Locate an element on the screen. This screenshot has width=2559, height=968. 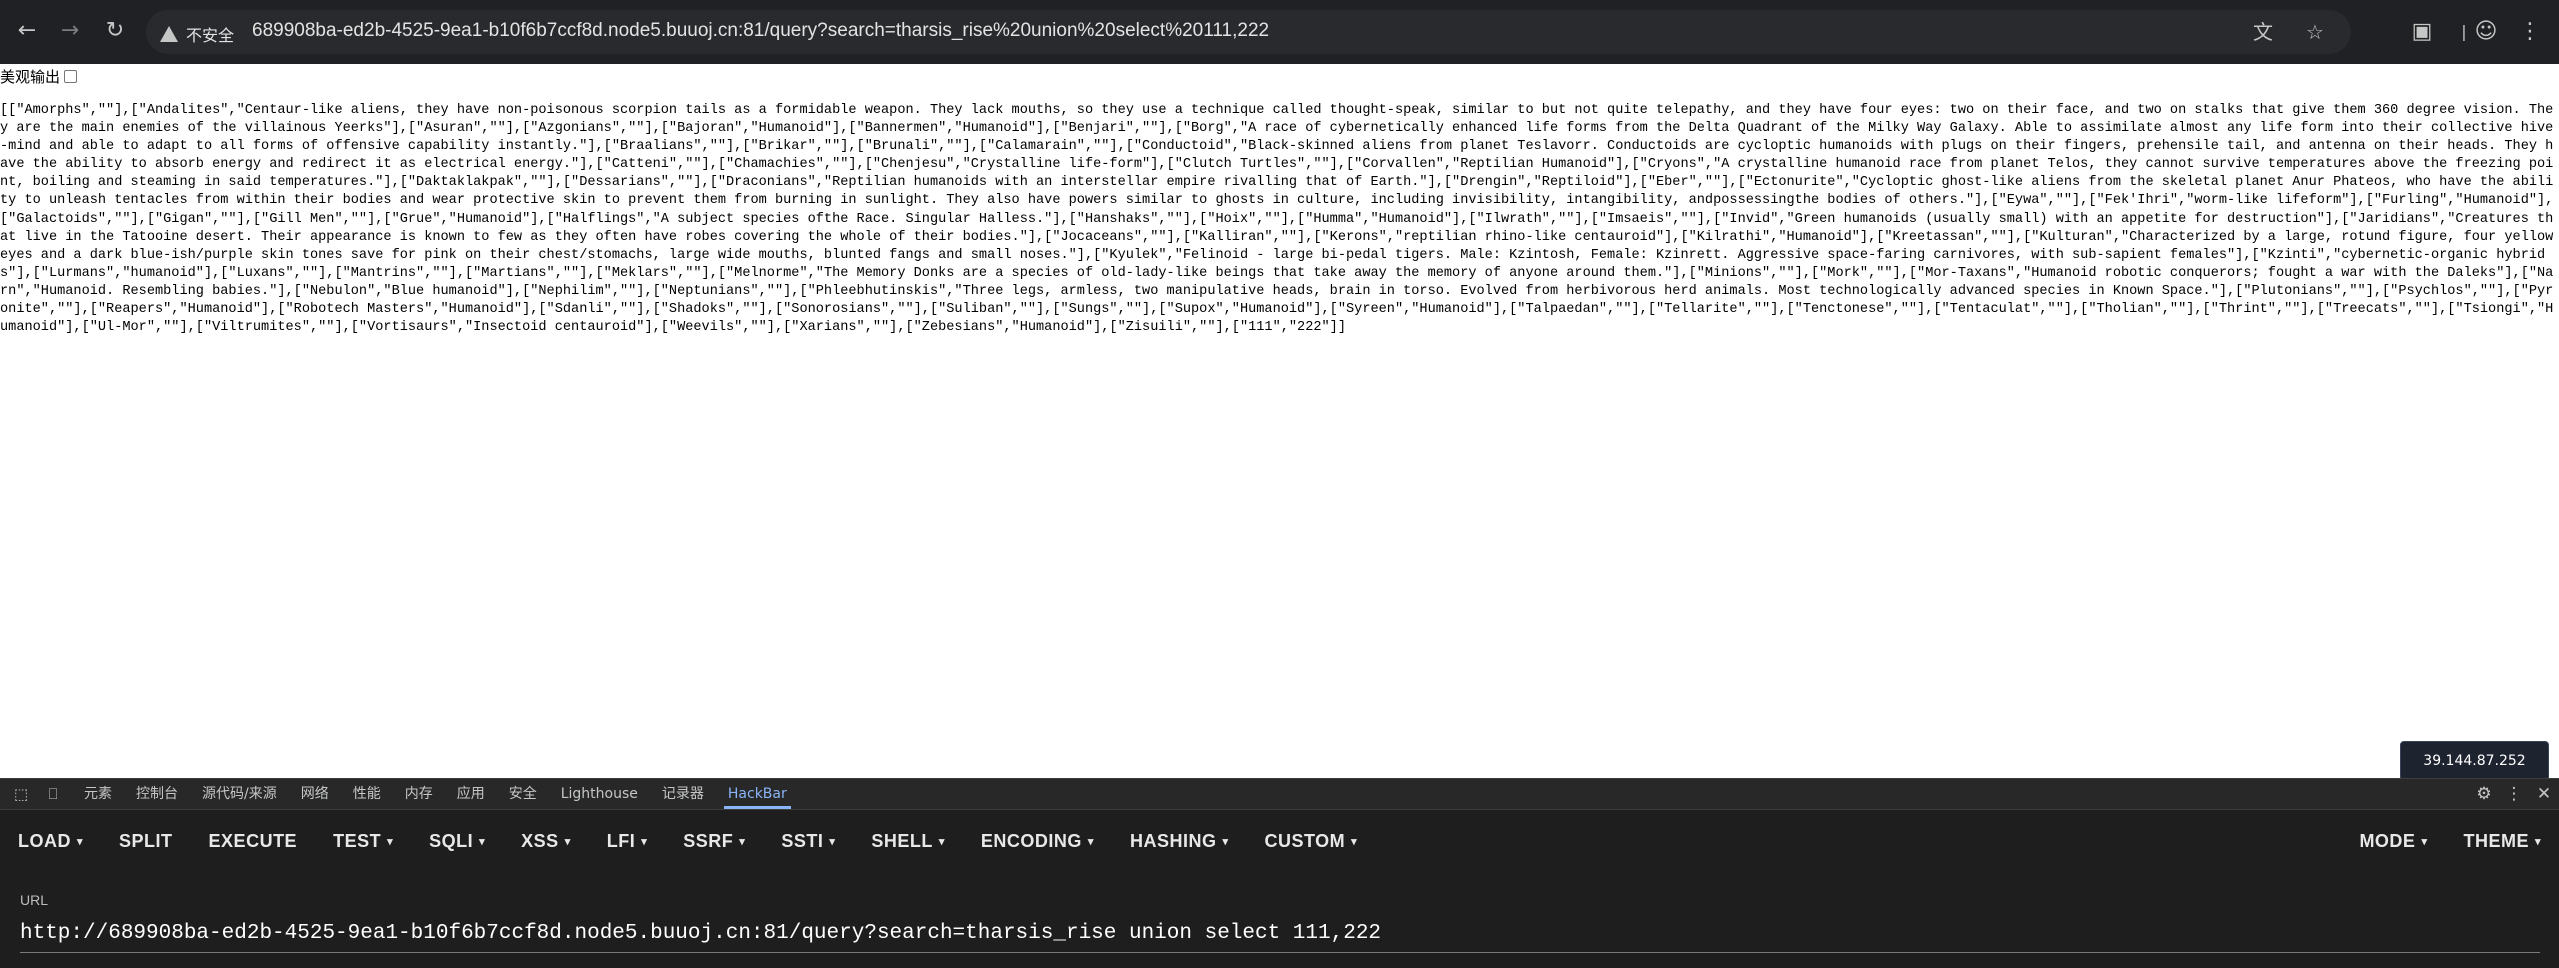
ip-badge: 39.144.87.252 is located at coordinates (2474, 761).